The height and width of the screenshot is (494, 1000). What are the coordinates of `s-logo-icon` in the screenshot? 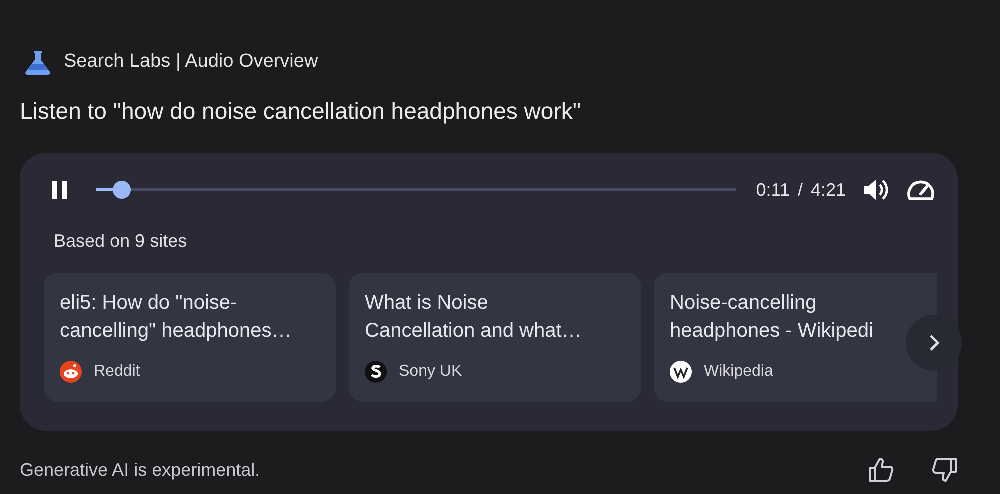 It's located at (376, 372).